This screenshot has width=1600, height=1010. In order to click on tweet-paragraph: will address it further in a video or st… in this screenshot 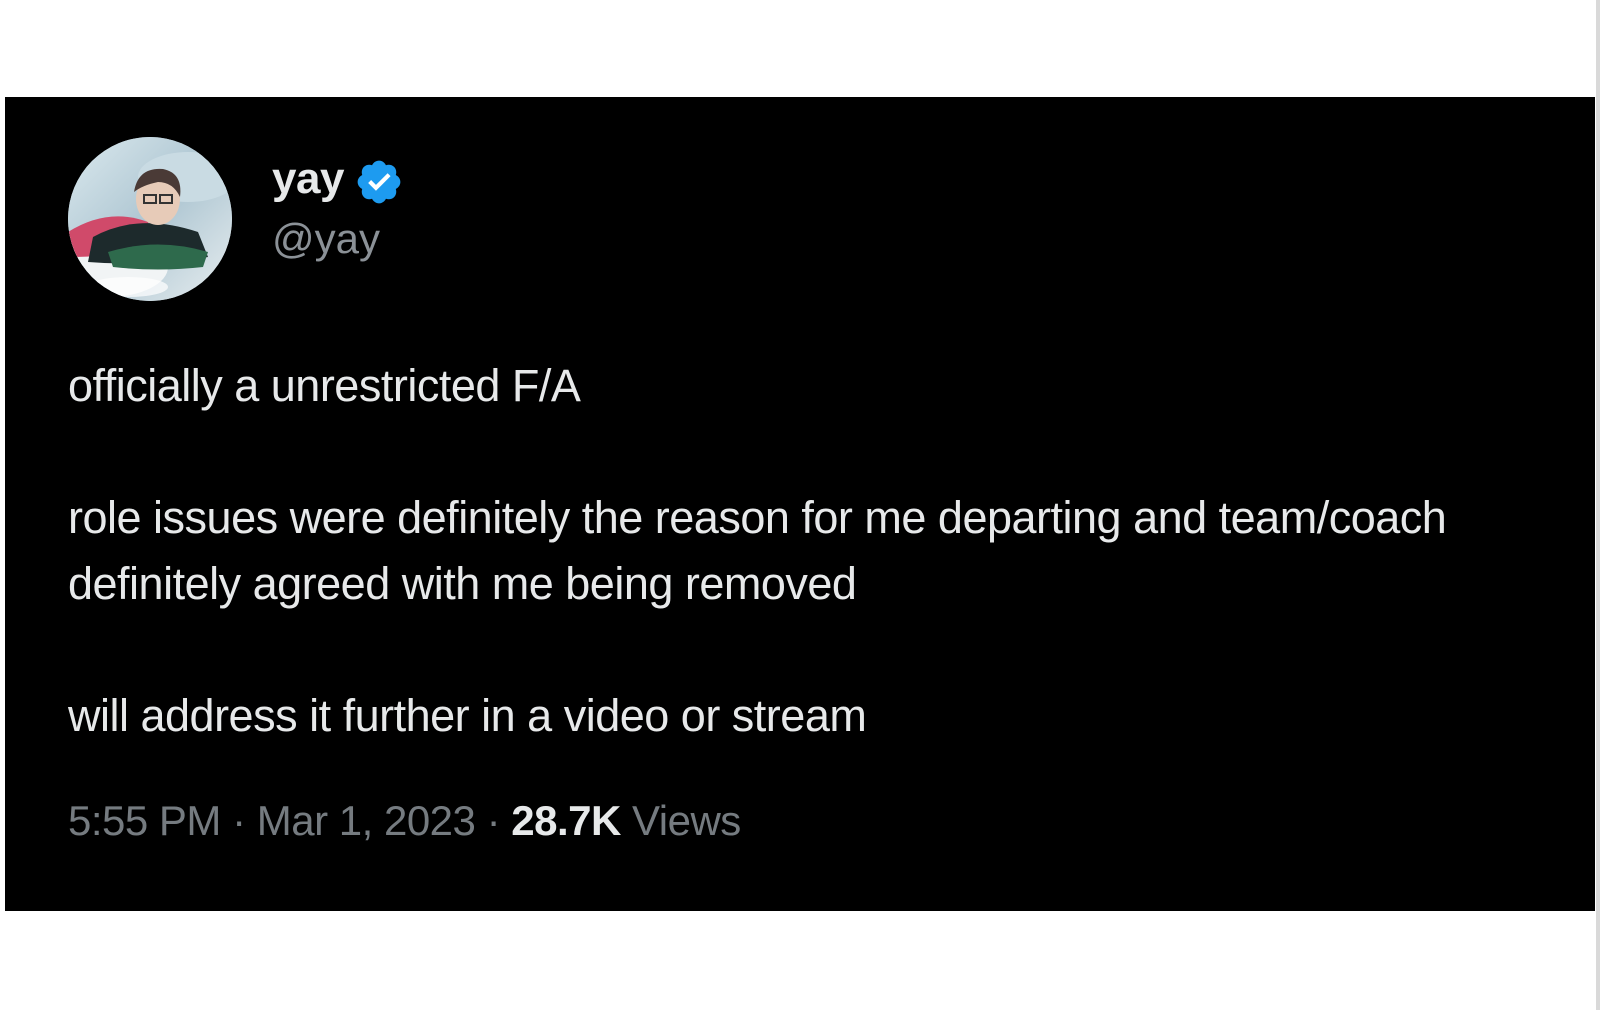, I will do `click(467, 715)`.